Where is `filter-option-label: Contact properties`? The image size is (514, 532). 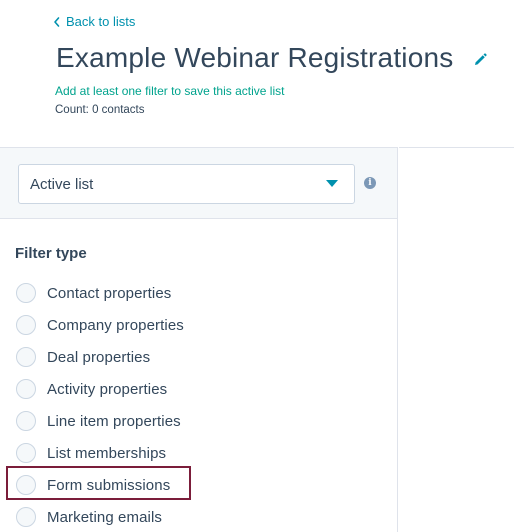
filter-option-label: Contact properties is located at coordinates (109, 293).